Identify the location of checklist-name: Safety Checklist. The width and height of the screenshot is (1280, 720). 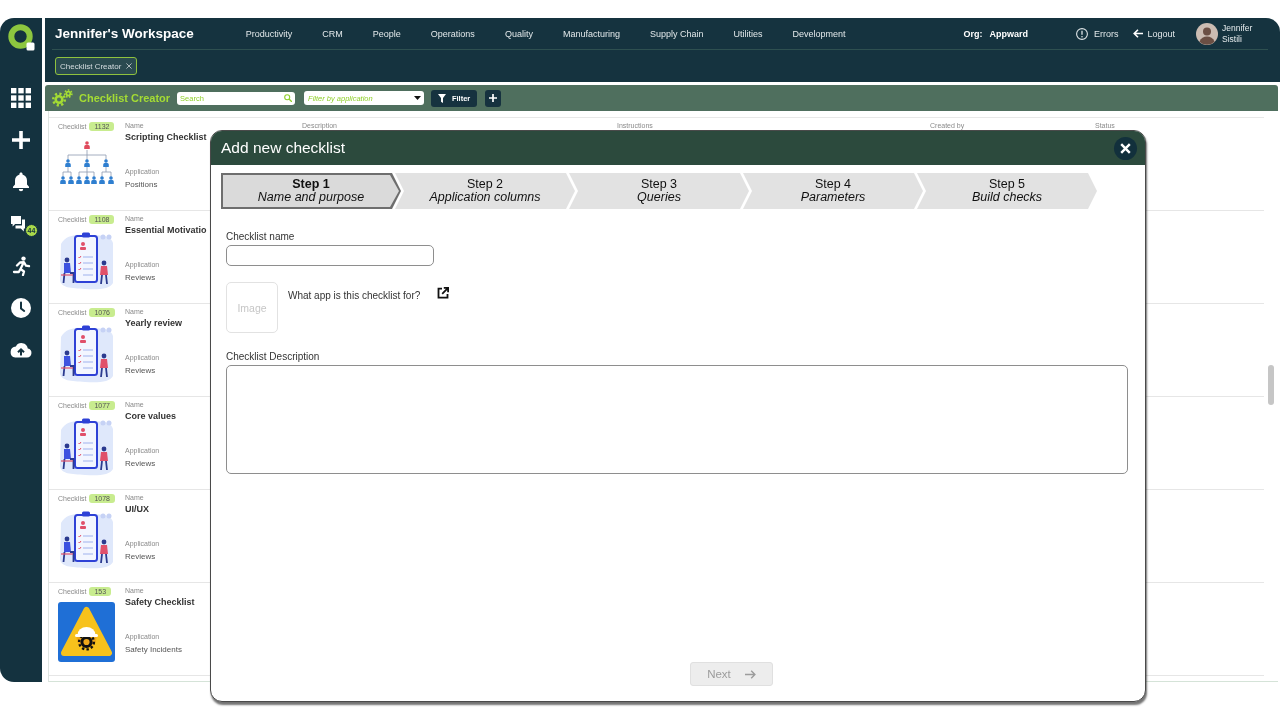
(160, 602).